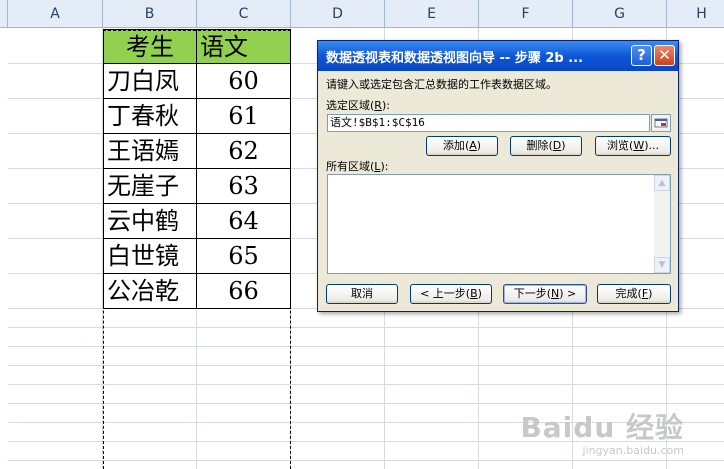 This screenshot has height=469, width=724. Describe the element at coordinates (377, 166) in the screenshot. I see `all-ranges-label-key: L` at that location.